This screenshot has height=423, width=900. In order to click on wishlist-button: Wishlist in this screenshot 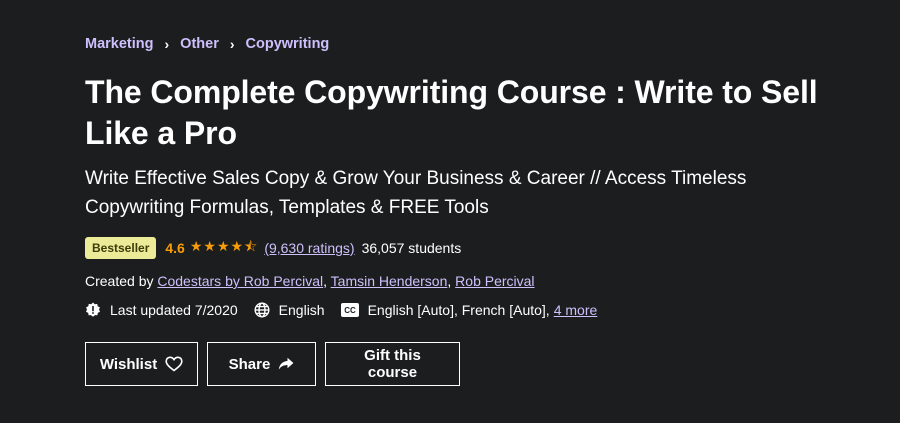, I will do `click(141, 364)`.